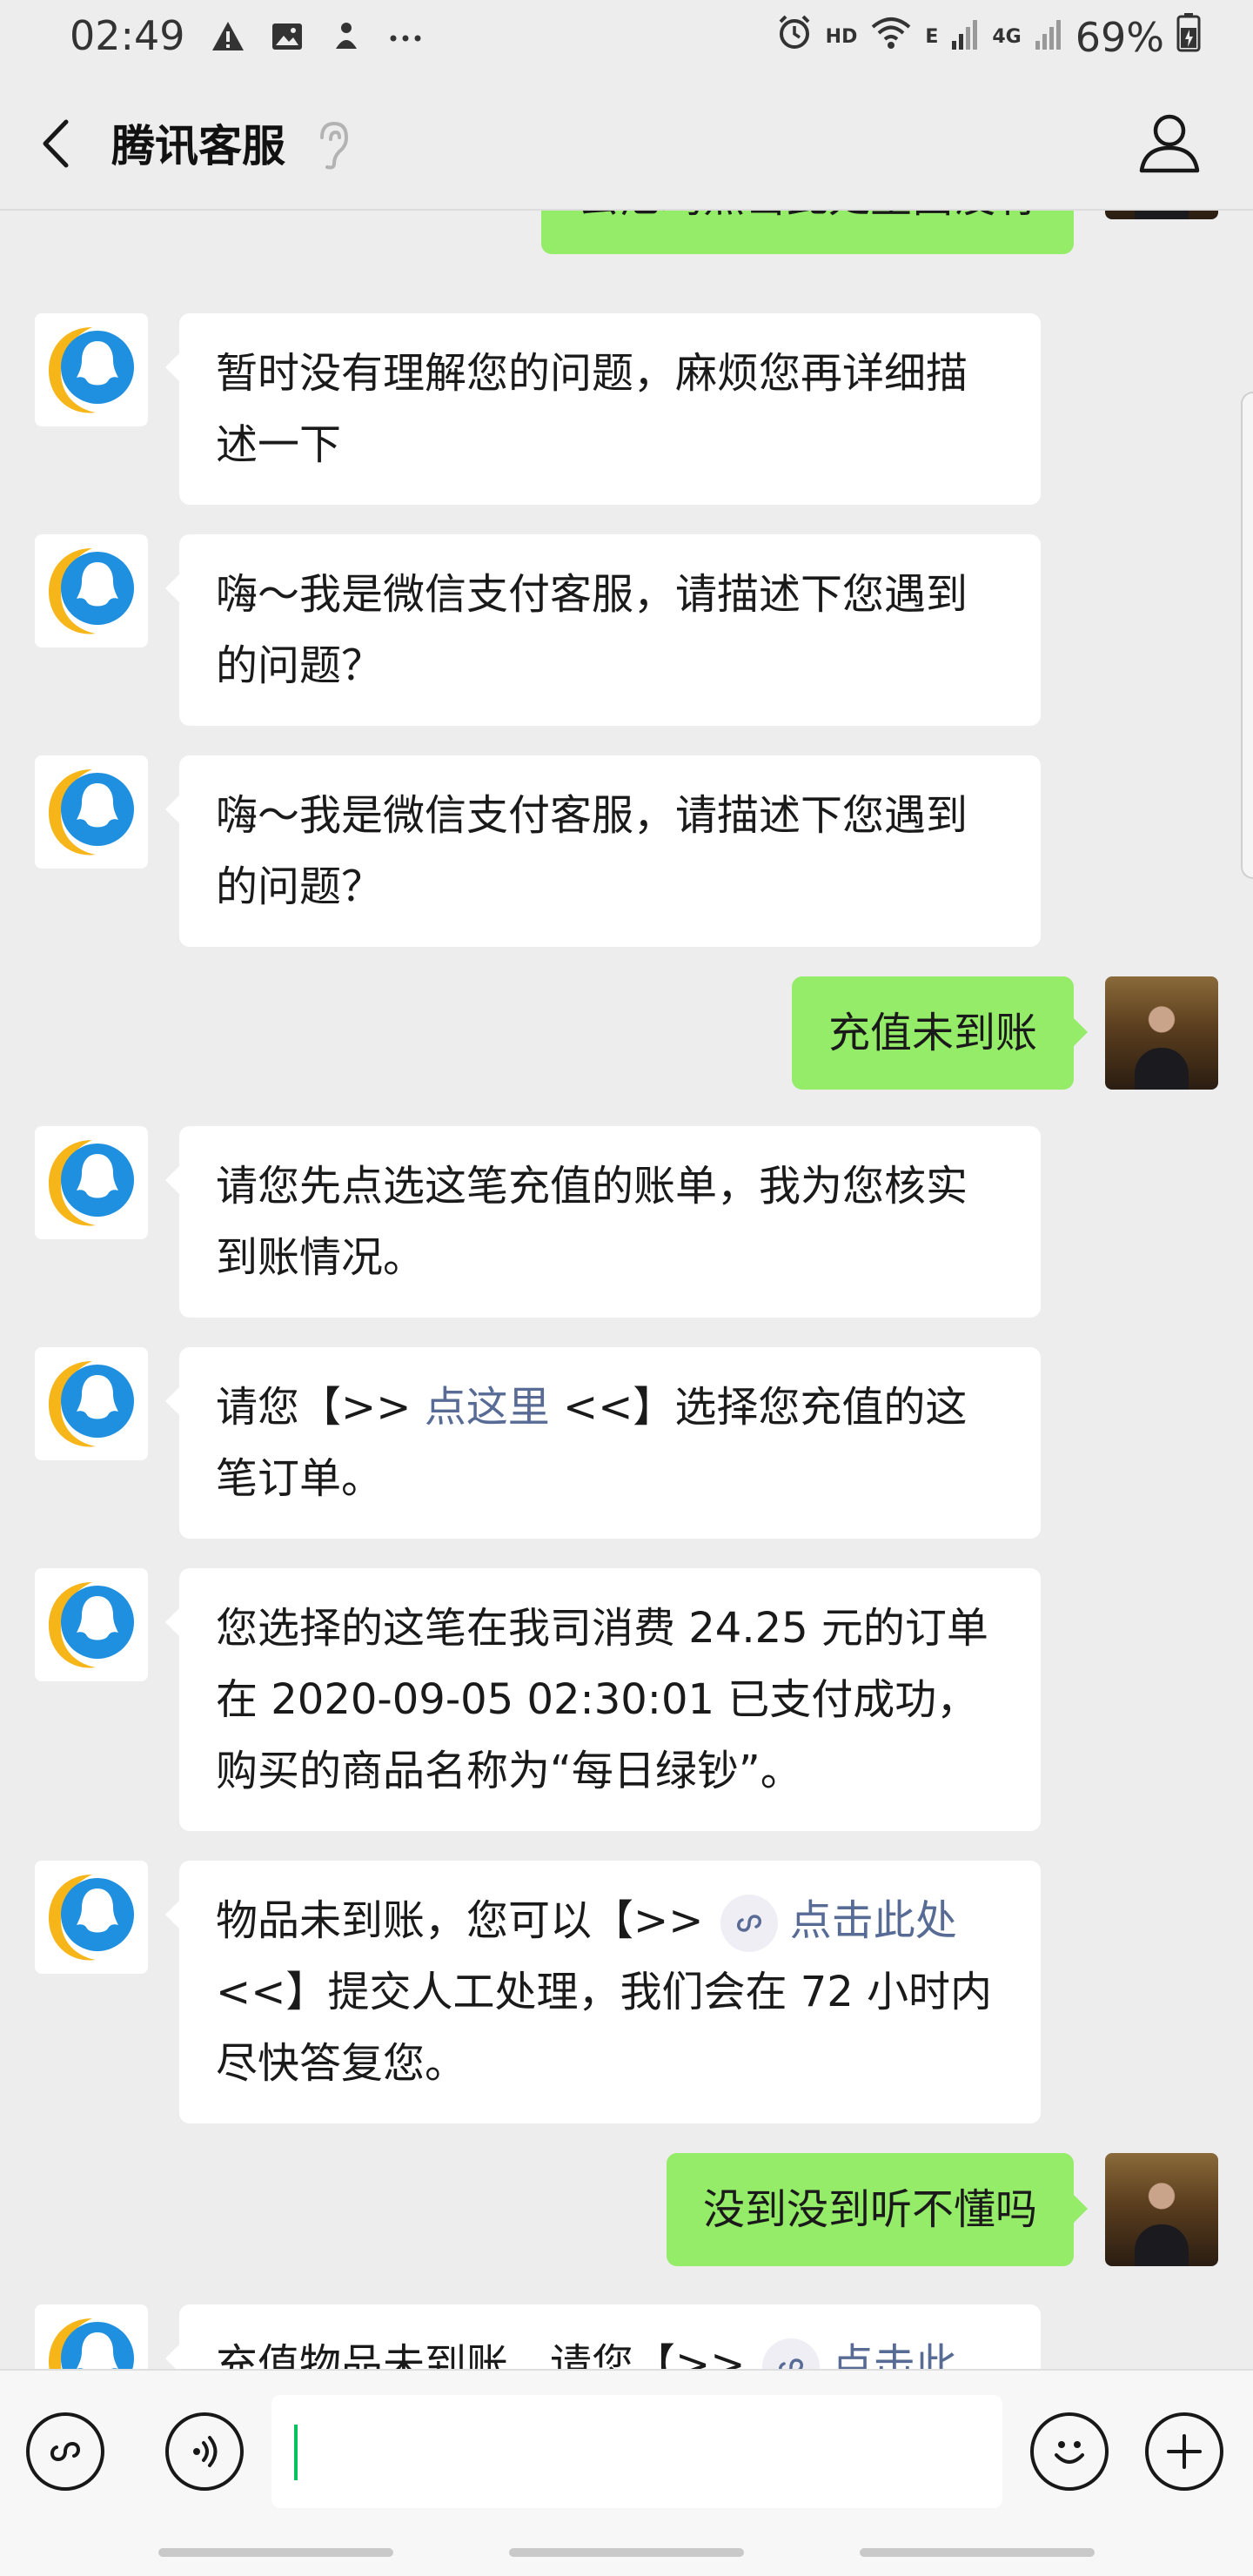 Image resolution: width=1253 pixels, height=2576 pixels. Describe the element at coordinates (794, 37) in the screenshot. I see `alarm-icon` at that location.